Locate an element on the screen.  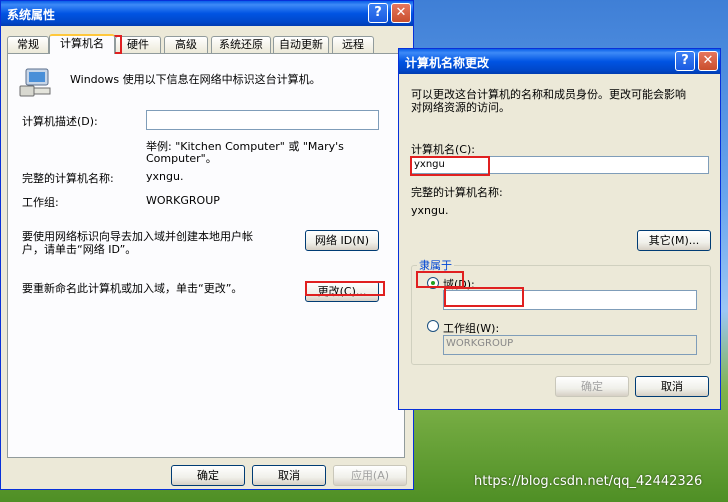
intro-text: Windows 使用以下信息在网络中标识这台计算机。 is located at coordinates (195, 79).